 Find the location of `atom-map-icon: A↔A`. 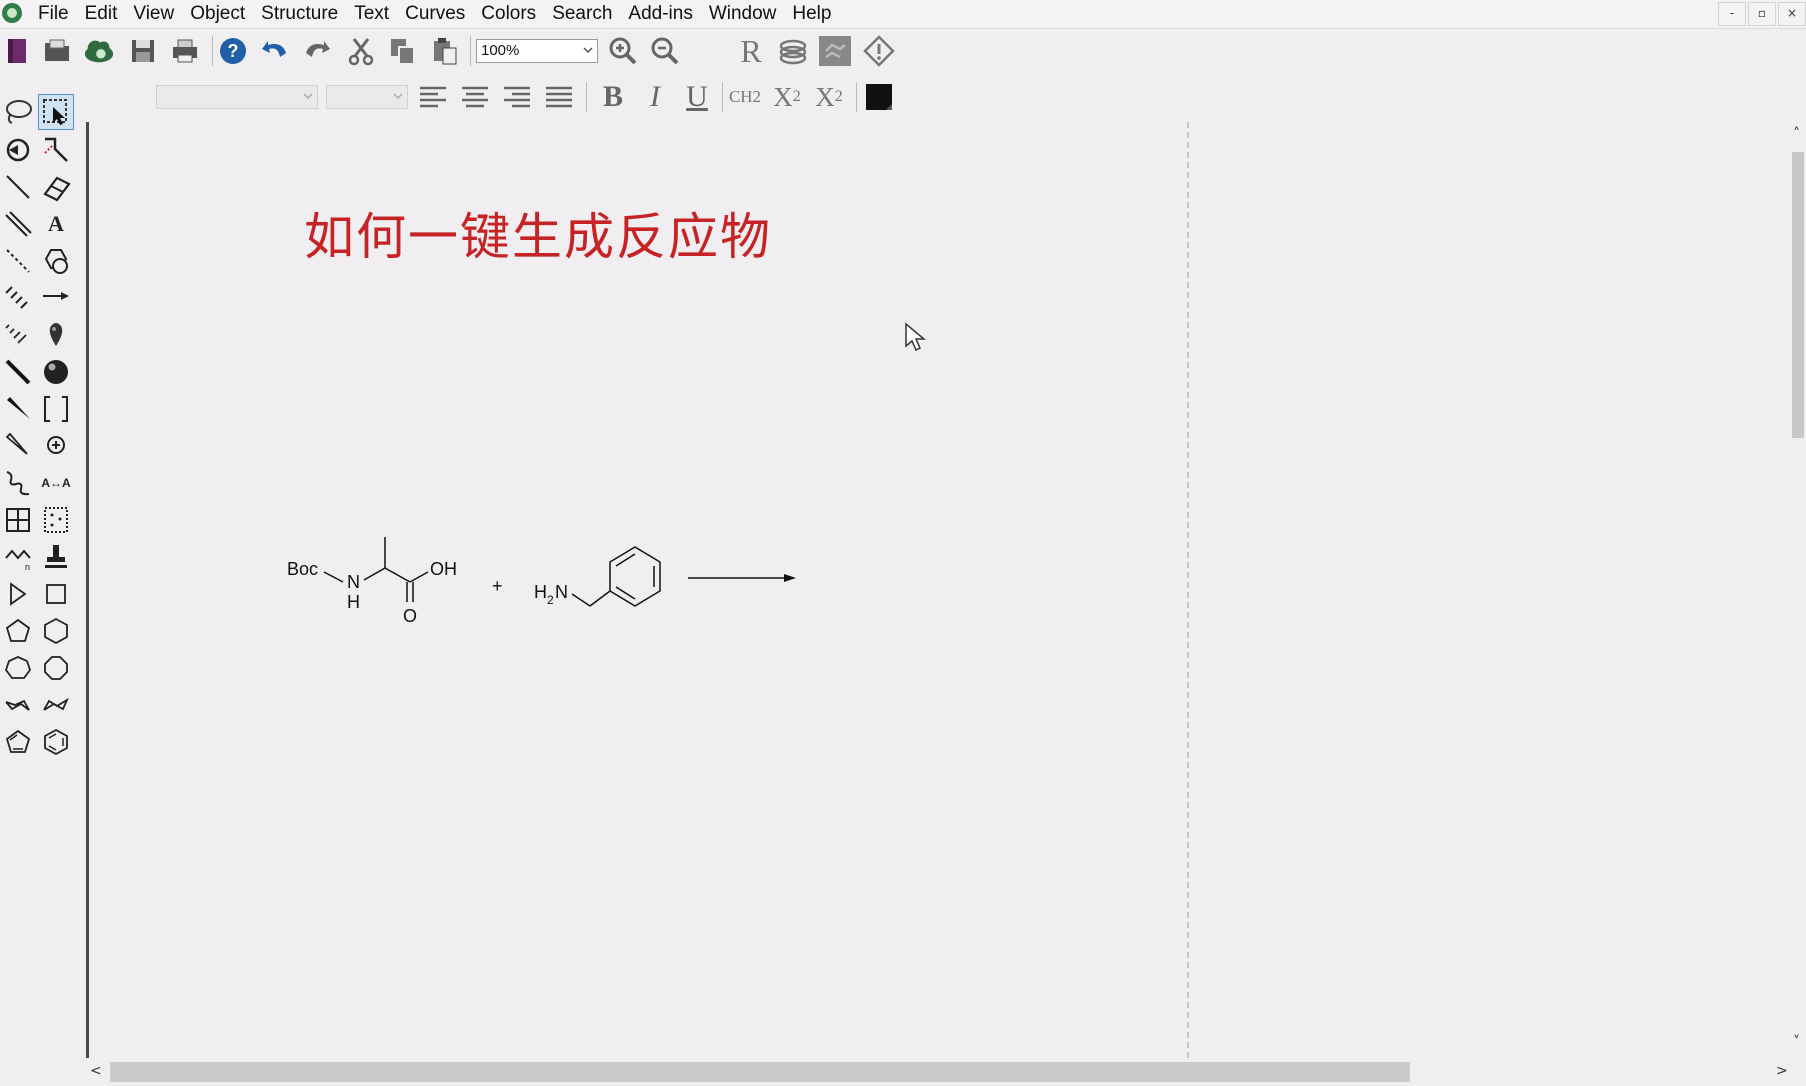

atom-map-icon: A↔A is located at coordinates (56, 483).